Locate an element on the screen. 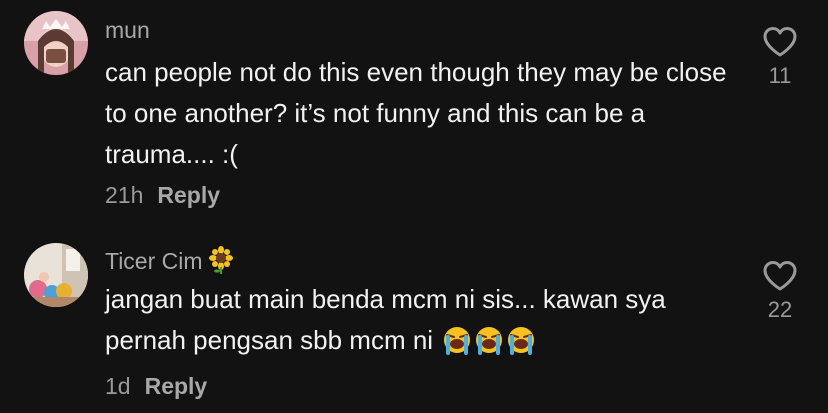 The height and width of the screenshot is (413, 828). like-button: 22 is located at coordinates (780, 291).